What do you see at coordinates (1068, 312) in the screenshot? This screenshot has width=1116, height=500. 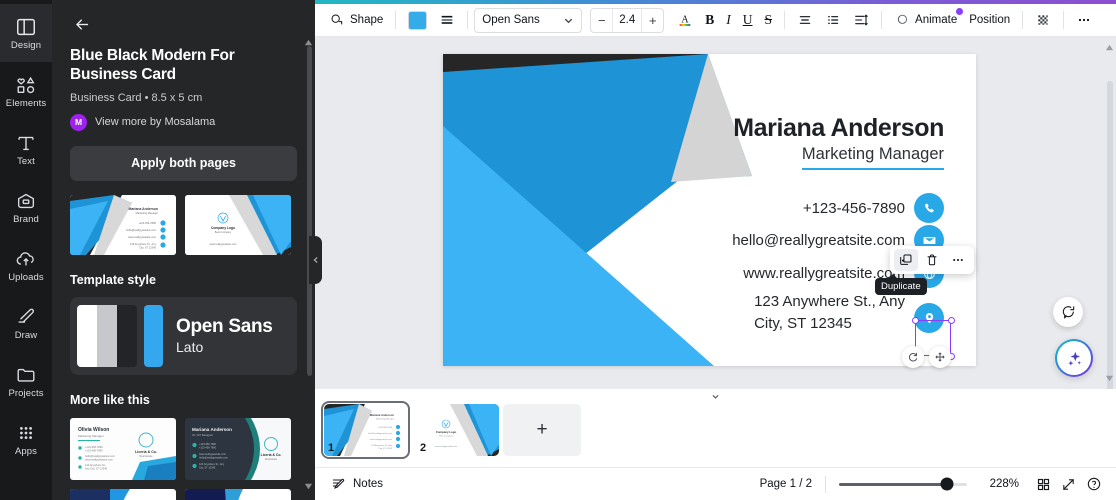 I see `add-comment-button` at bounding box center [1068, 312].